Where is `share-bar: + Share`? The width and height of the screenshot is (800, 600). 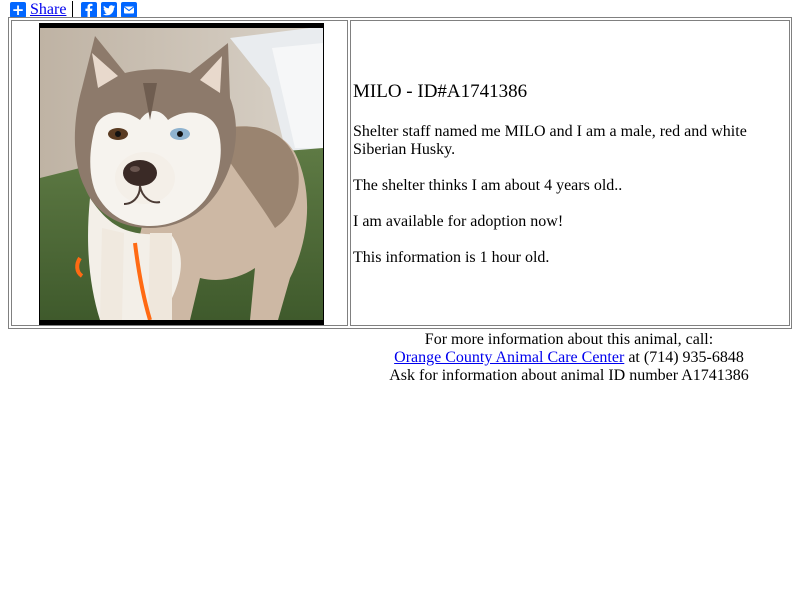
share-bar: + Share is located at coordinates (75, 9).